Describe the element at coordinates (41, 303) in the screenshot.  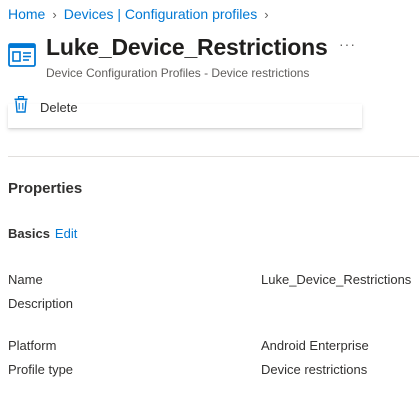
I see `property-label-description: Description` at that location.